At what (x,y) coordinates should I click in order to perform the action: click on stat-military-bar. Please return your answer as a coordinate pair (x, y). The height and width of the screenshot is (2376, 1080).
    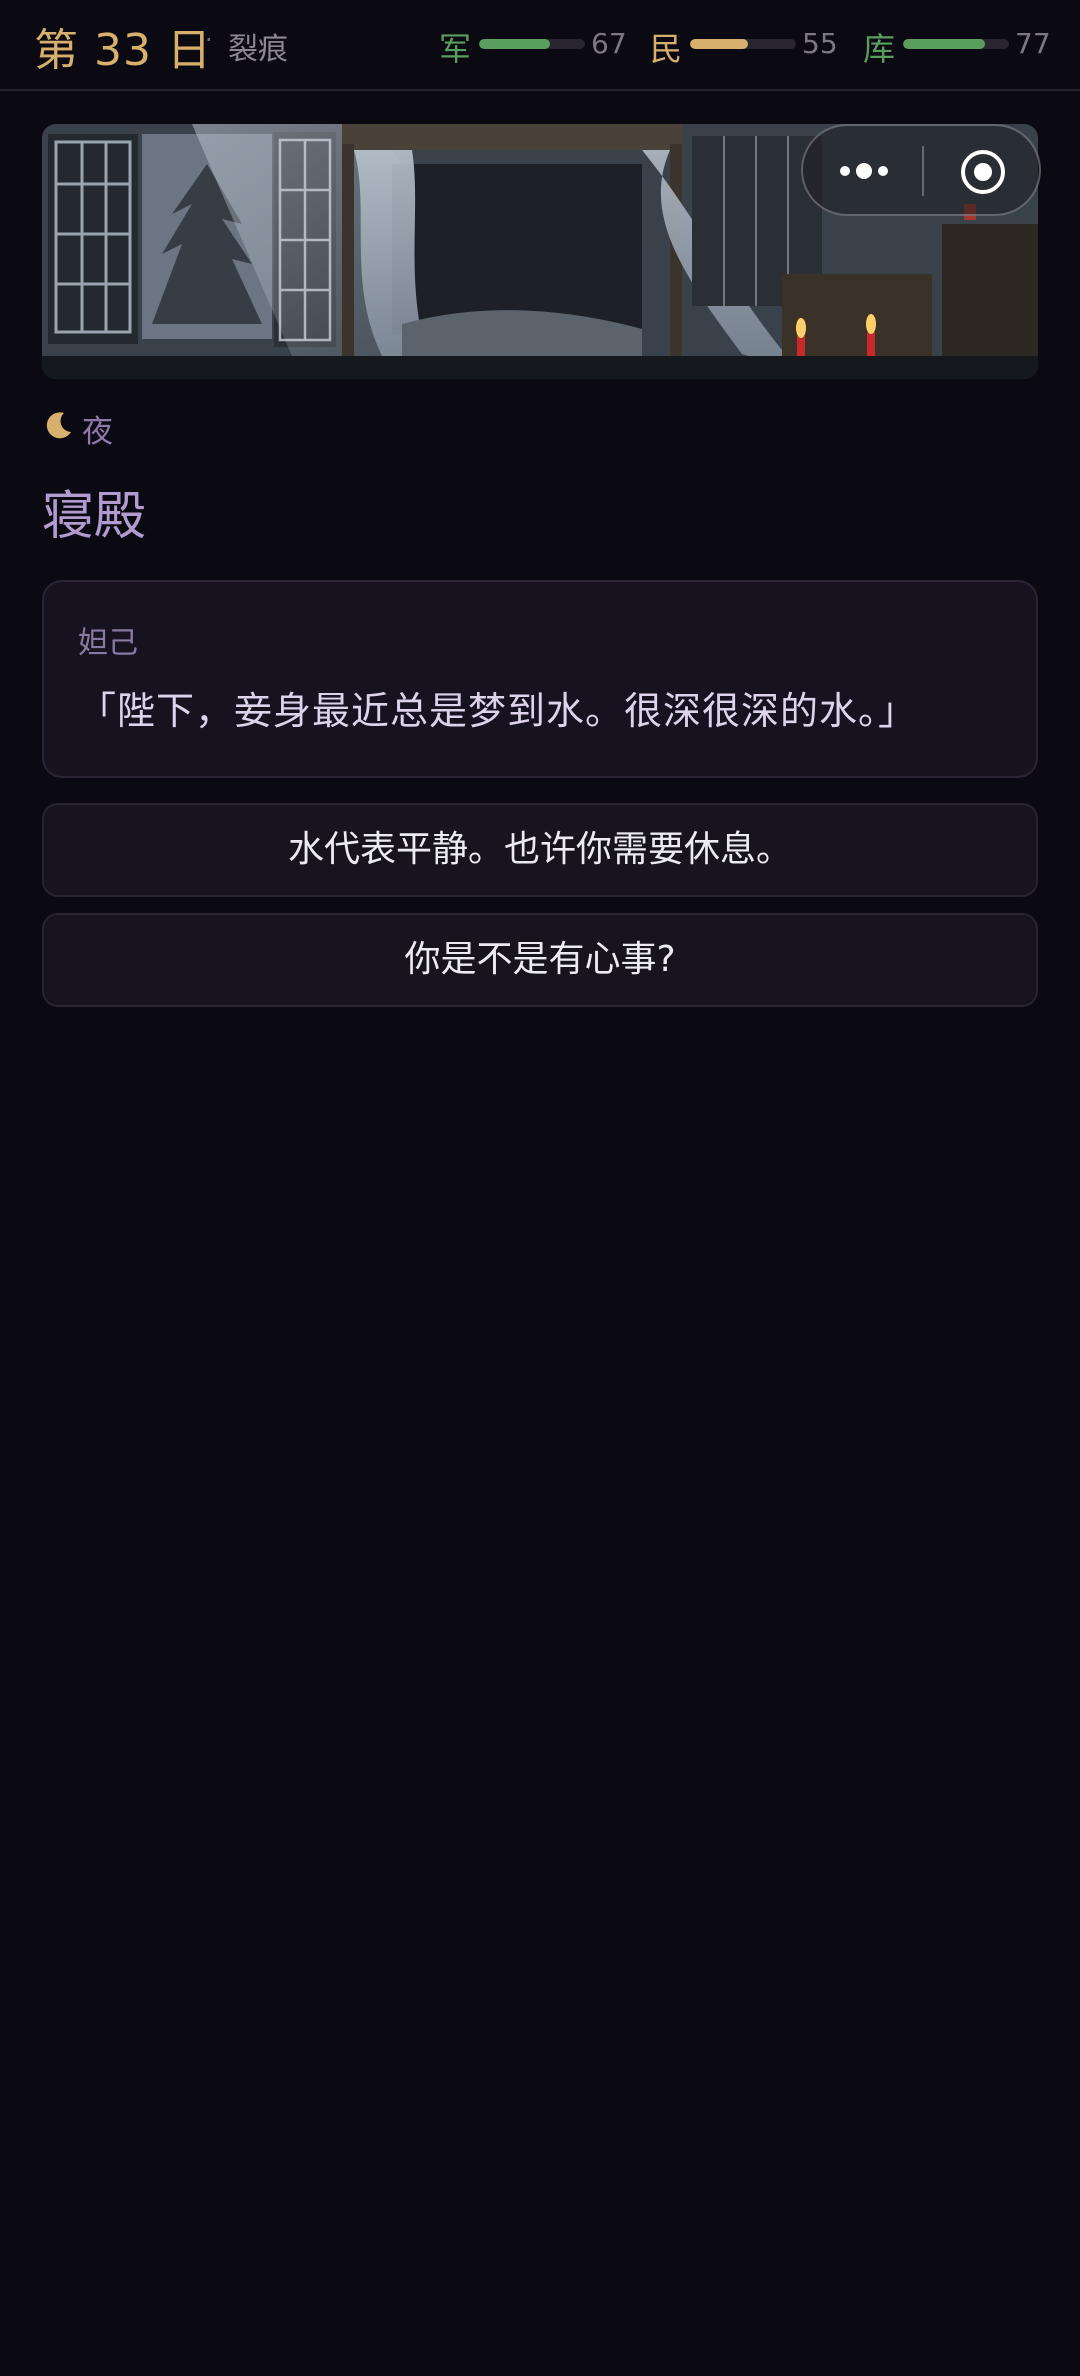
    Looking at the image, I should click on (532, 44).